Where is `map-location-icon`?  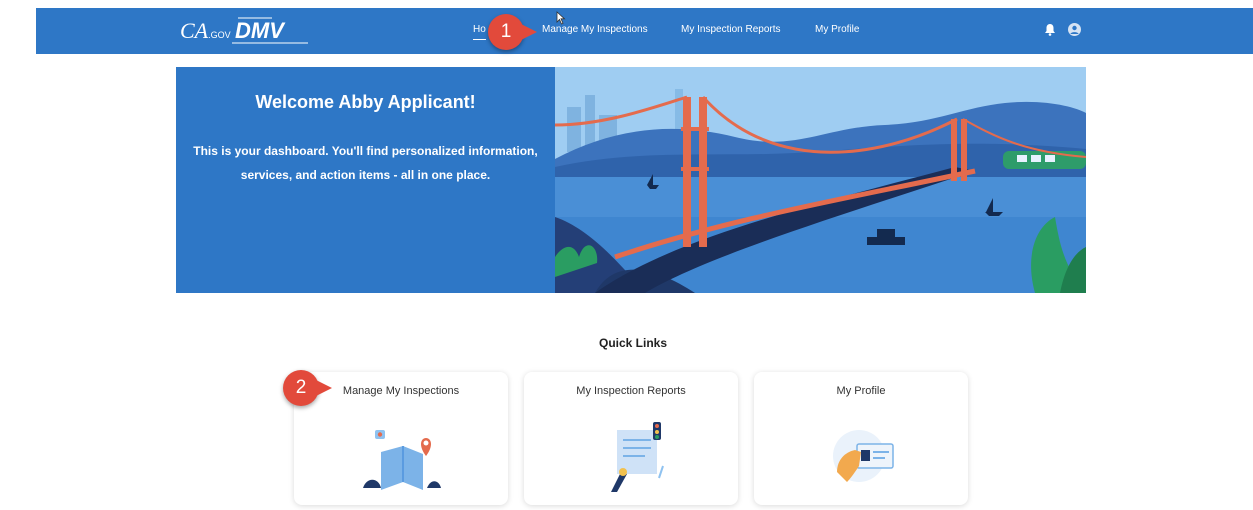
map-location-icon is located at coordinates (402, 460).